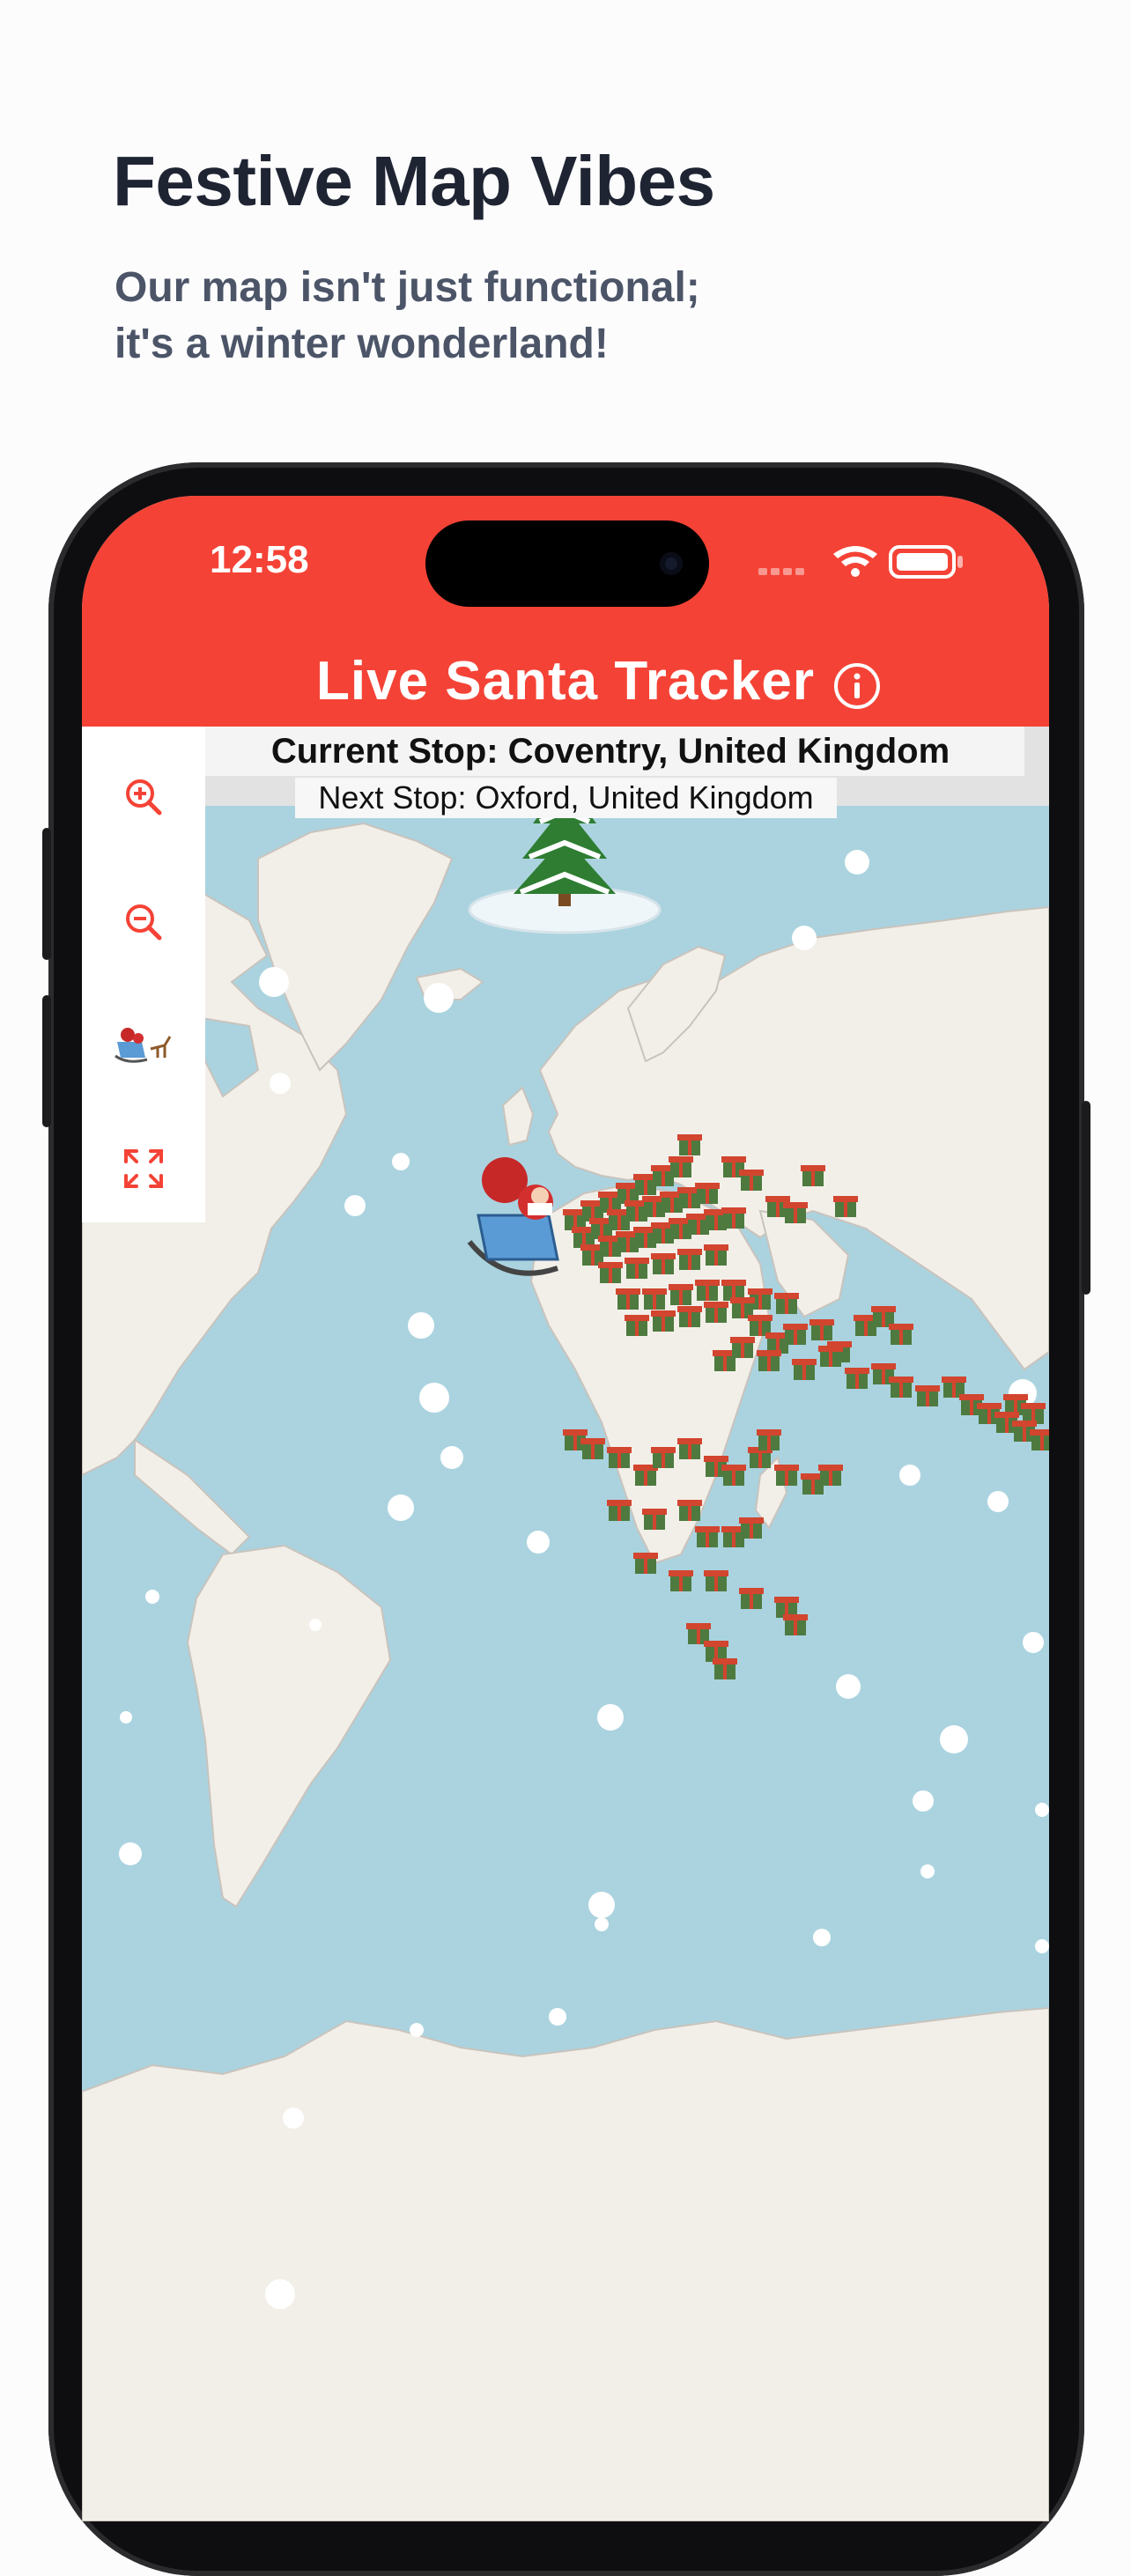  What do you see at coordinates (362, 344) in the screenshot?
I see `subheadline-line-2: it's a winter wonderland!` at bounding box center [362, 344].